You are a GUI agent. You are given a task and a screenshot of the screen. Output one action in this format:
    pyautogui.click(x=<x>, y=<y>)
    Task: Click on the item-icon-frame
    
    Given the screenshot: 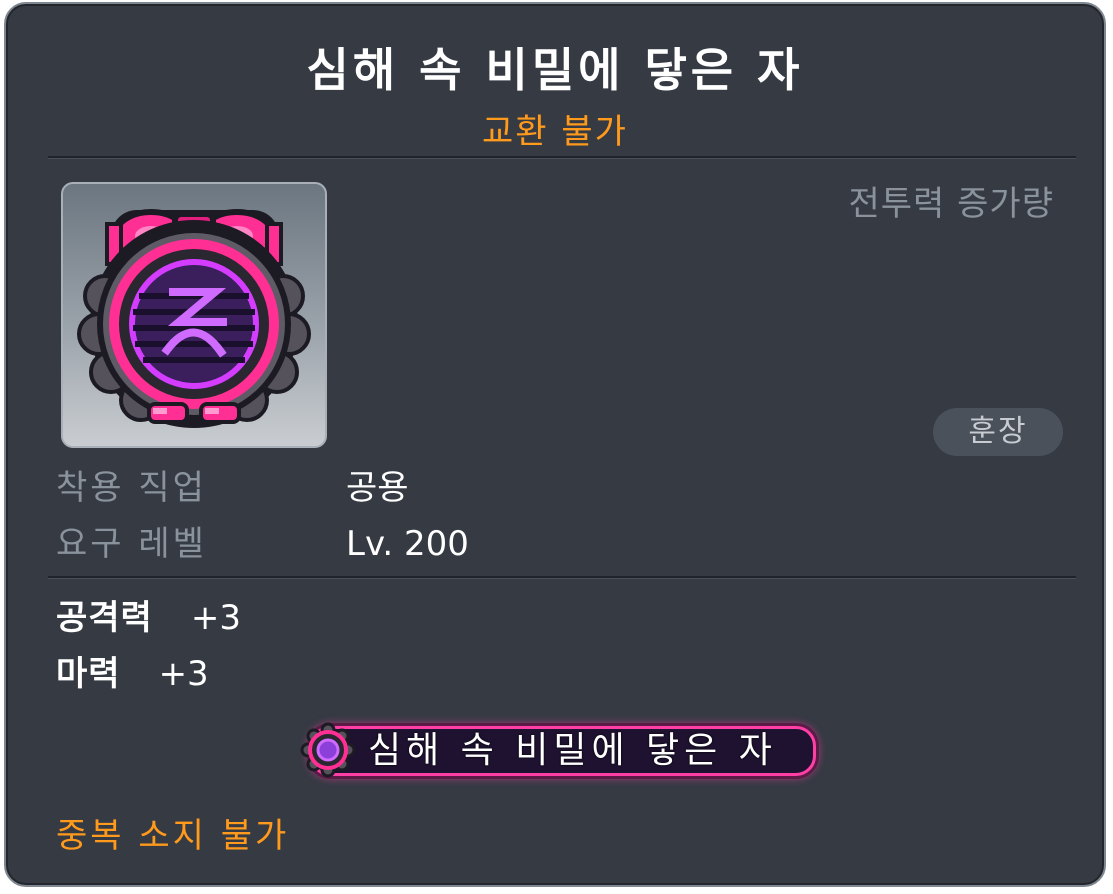 What is the action you would take?
    pyautogui.click(x=194, y=315)
    